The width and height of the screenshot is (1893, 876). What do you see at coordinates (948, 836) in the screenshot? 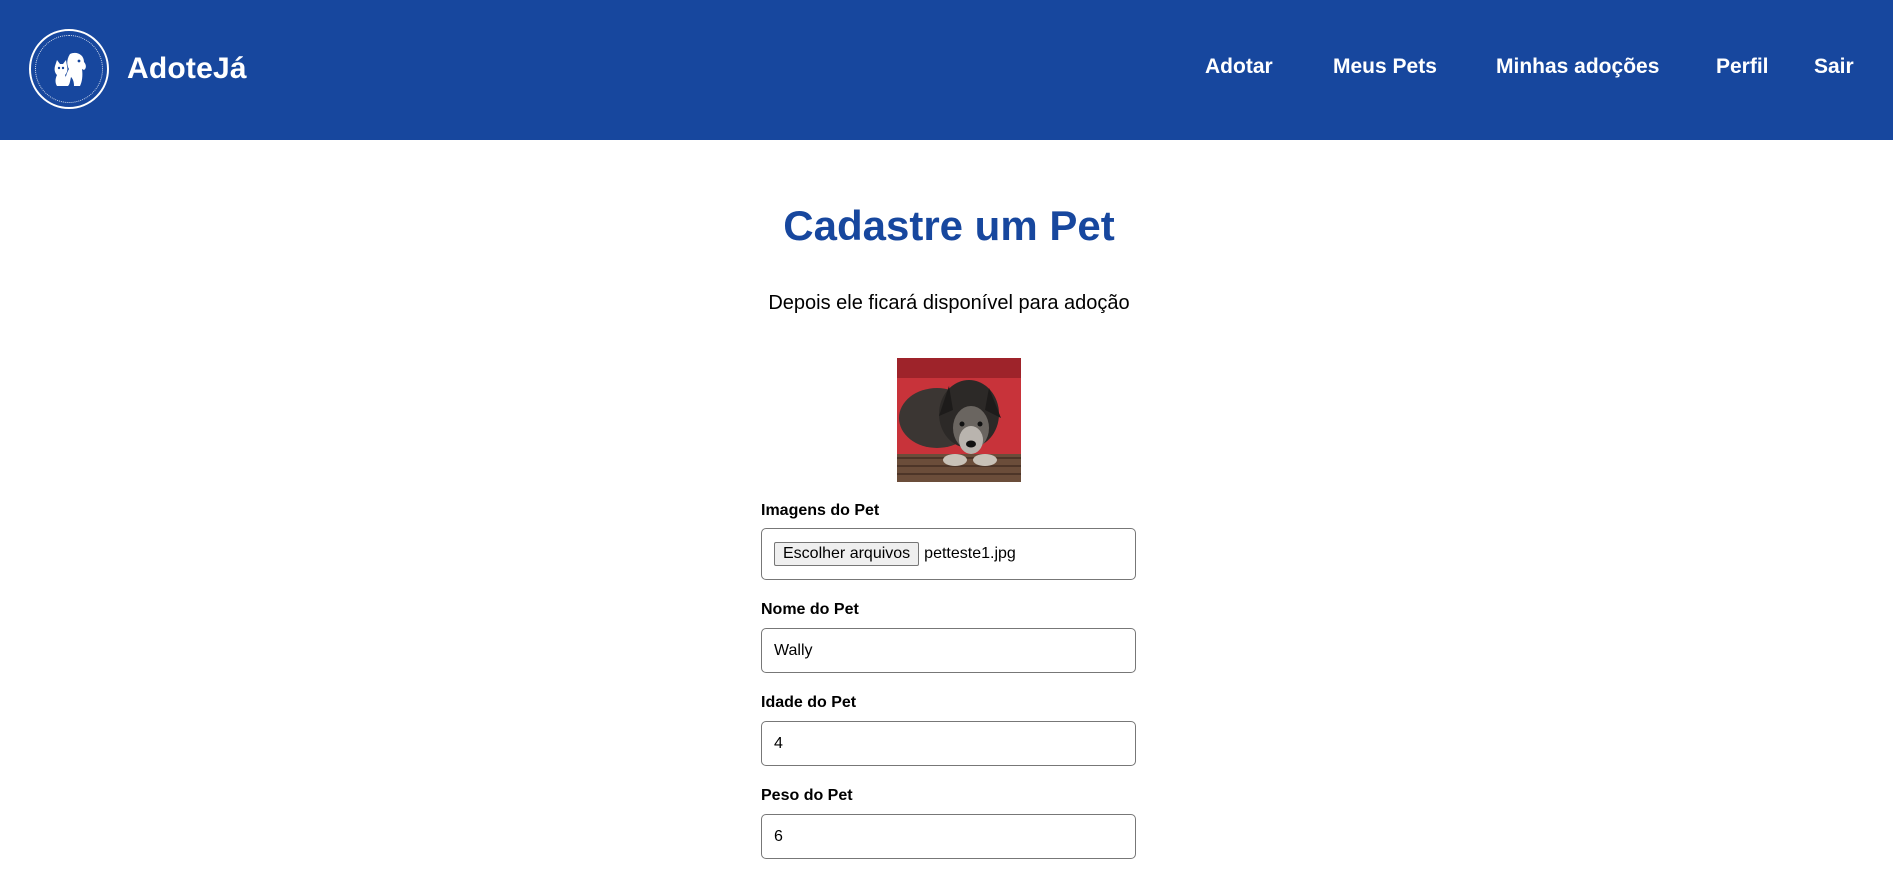
I see `weight-input` at bounding box center [948, 836].